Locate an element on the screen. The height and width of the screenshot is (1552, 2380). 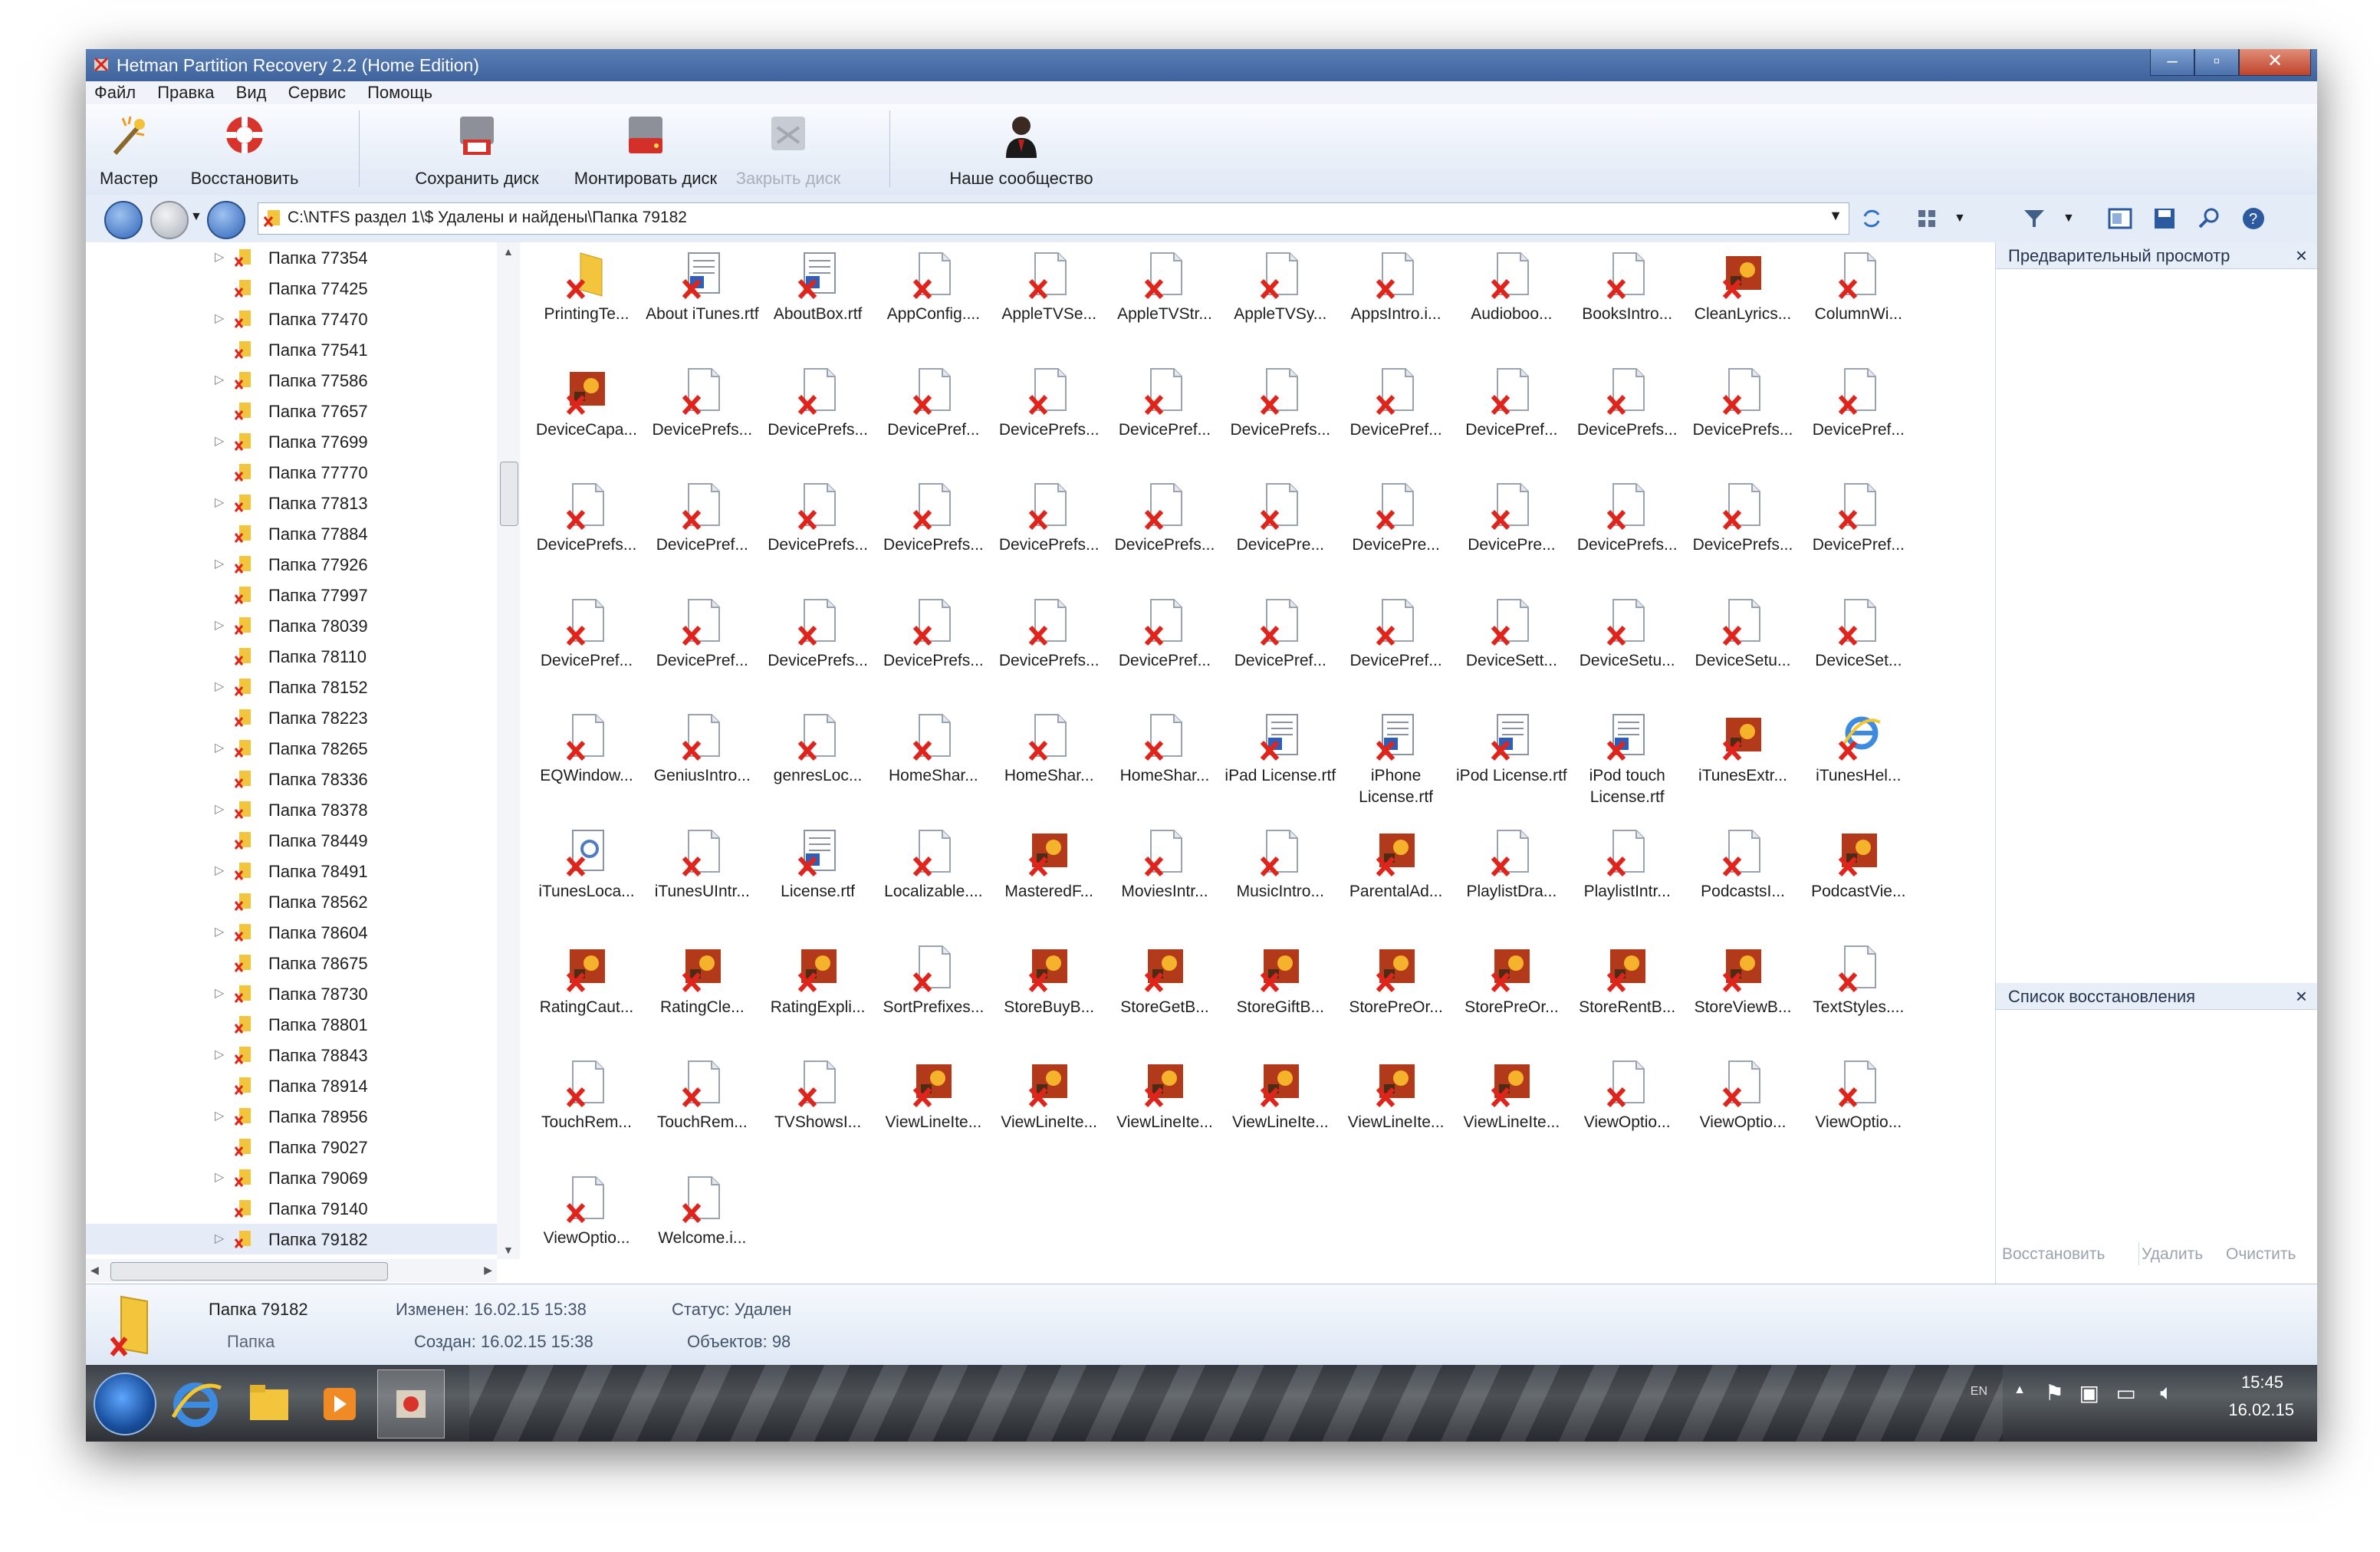
tree-item: Папка 77770 is located at coordinates (292, 472).